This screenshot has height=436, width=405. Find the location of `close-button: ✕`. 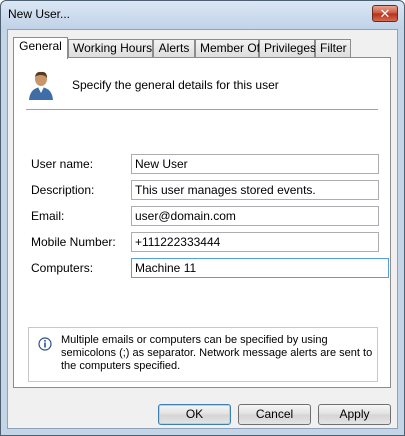

close-button: ✕ is located at coordinates (385, 13).